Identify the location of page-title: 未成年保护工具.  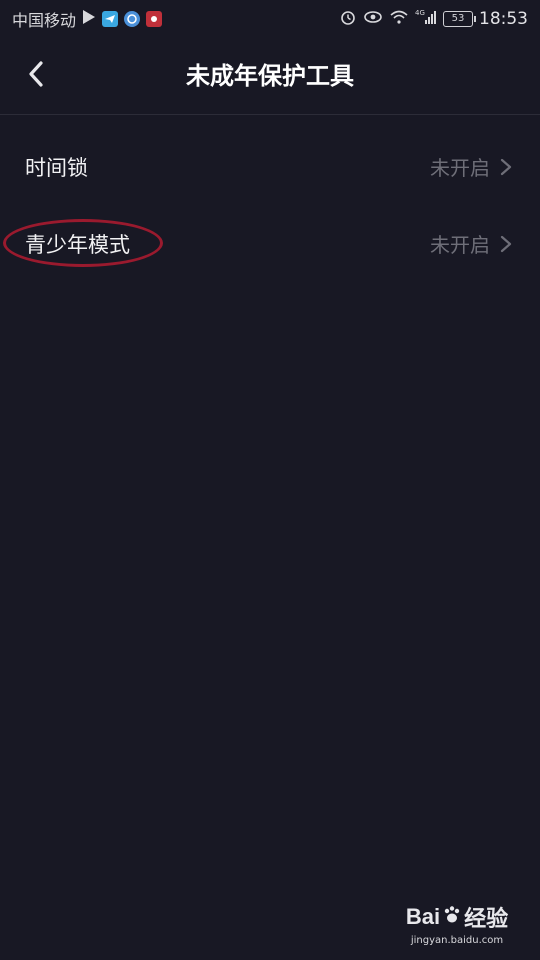
(270, 76).